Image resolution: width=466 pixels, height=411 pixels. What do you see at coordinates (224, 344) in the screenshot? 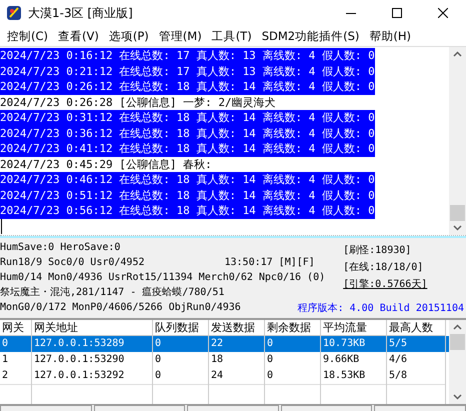
I see `table-row: 0 127.0.0.1:53289 0 22 0 10.73KB 5/5` at bounding box center [224, 344].